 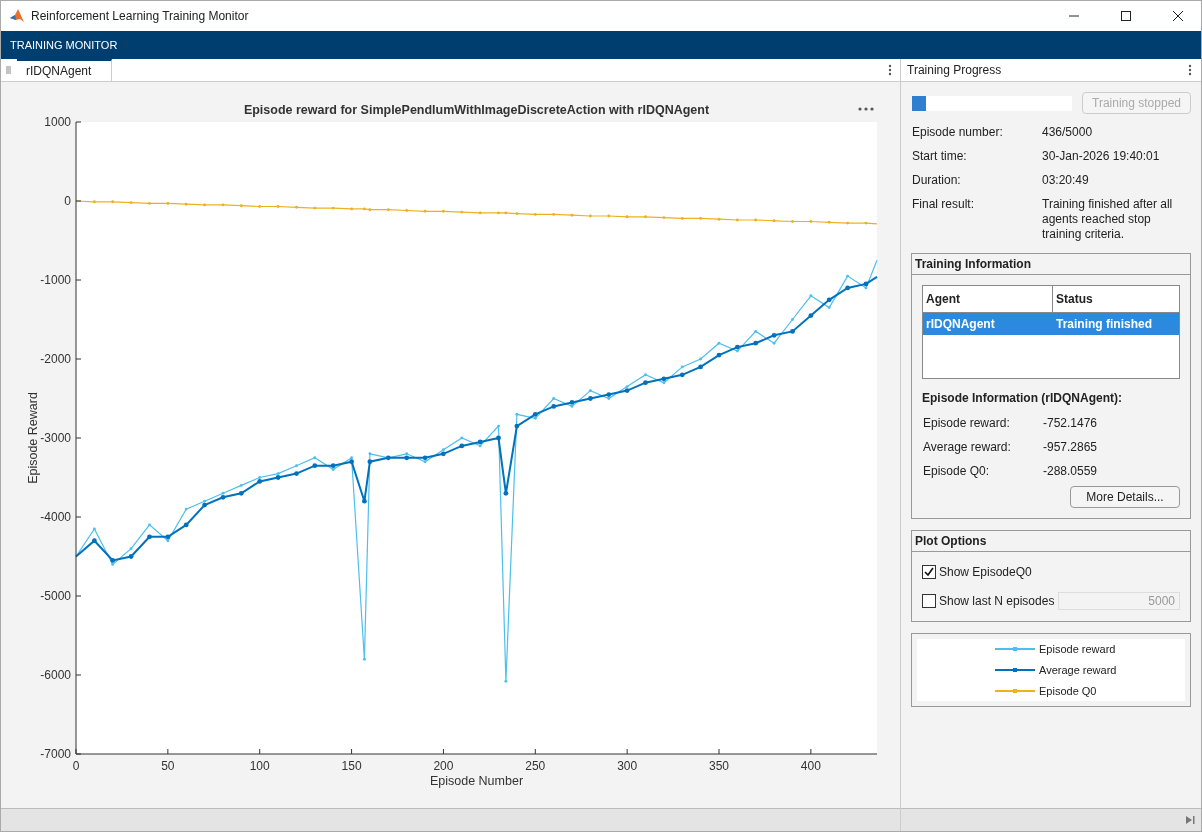 I want to click on field-value: 436/5000, so click(x=1068, y=132).